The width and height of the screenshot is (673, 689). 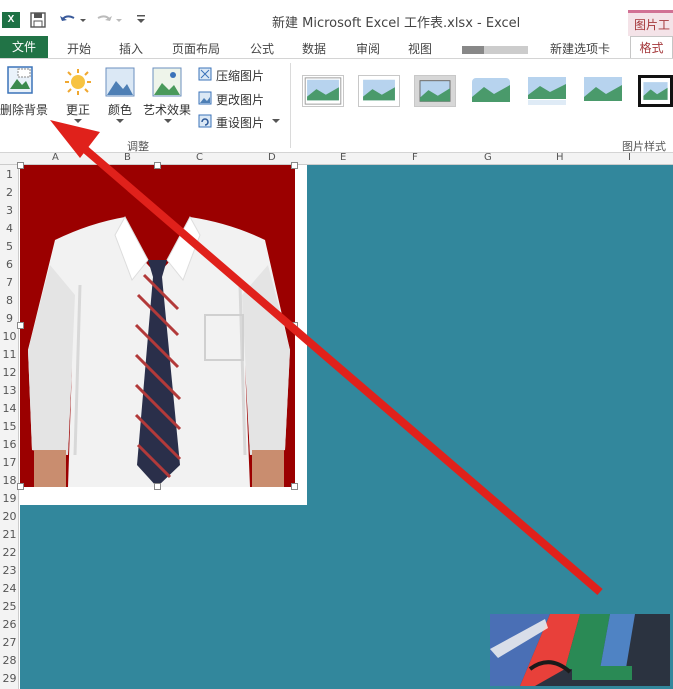 I want to click on watermark-logo, so click(x=580, y=650).